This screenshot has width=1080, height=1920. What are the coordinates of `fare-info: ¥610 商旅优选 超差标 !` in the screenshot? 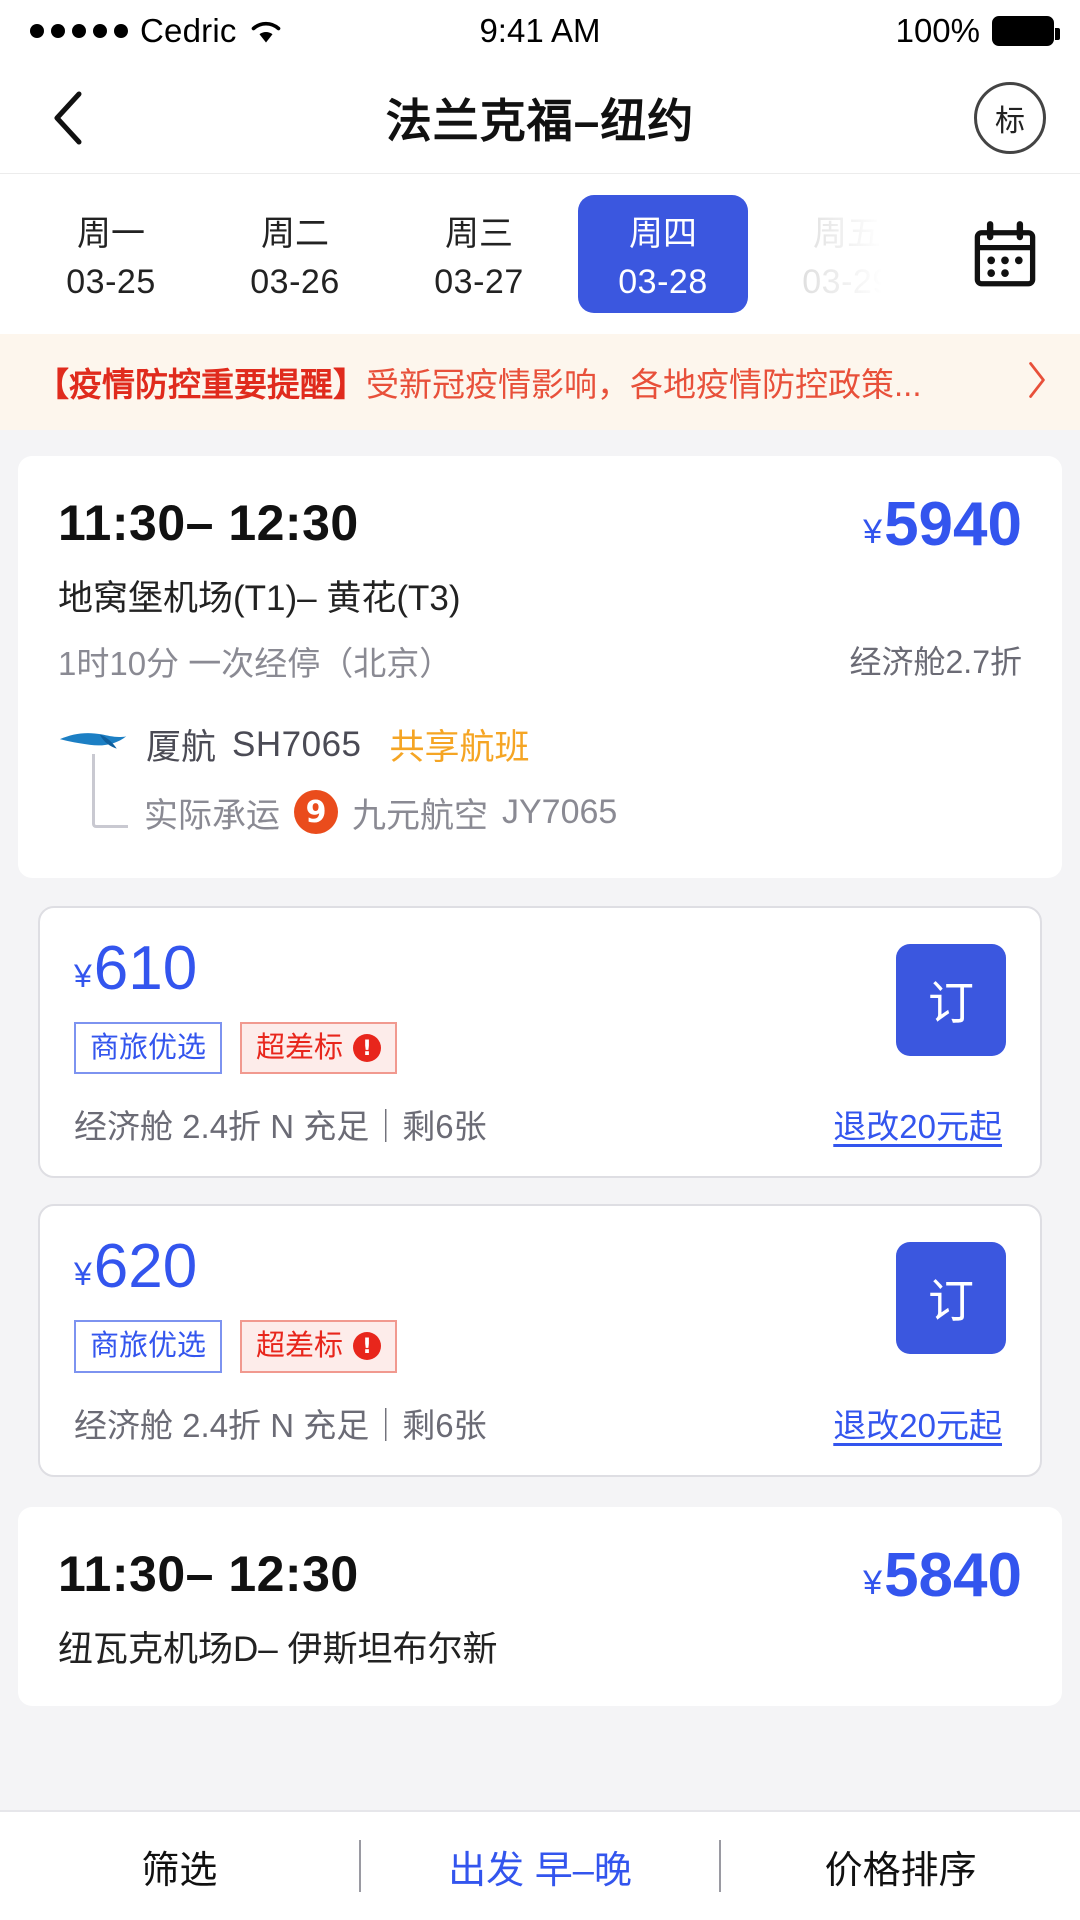 It's located at (485, 1006).